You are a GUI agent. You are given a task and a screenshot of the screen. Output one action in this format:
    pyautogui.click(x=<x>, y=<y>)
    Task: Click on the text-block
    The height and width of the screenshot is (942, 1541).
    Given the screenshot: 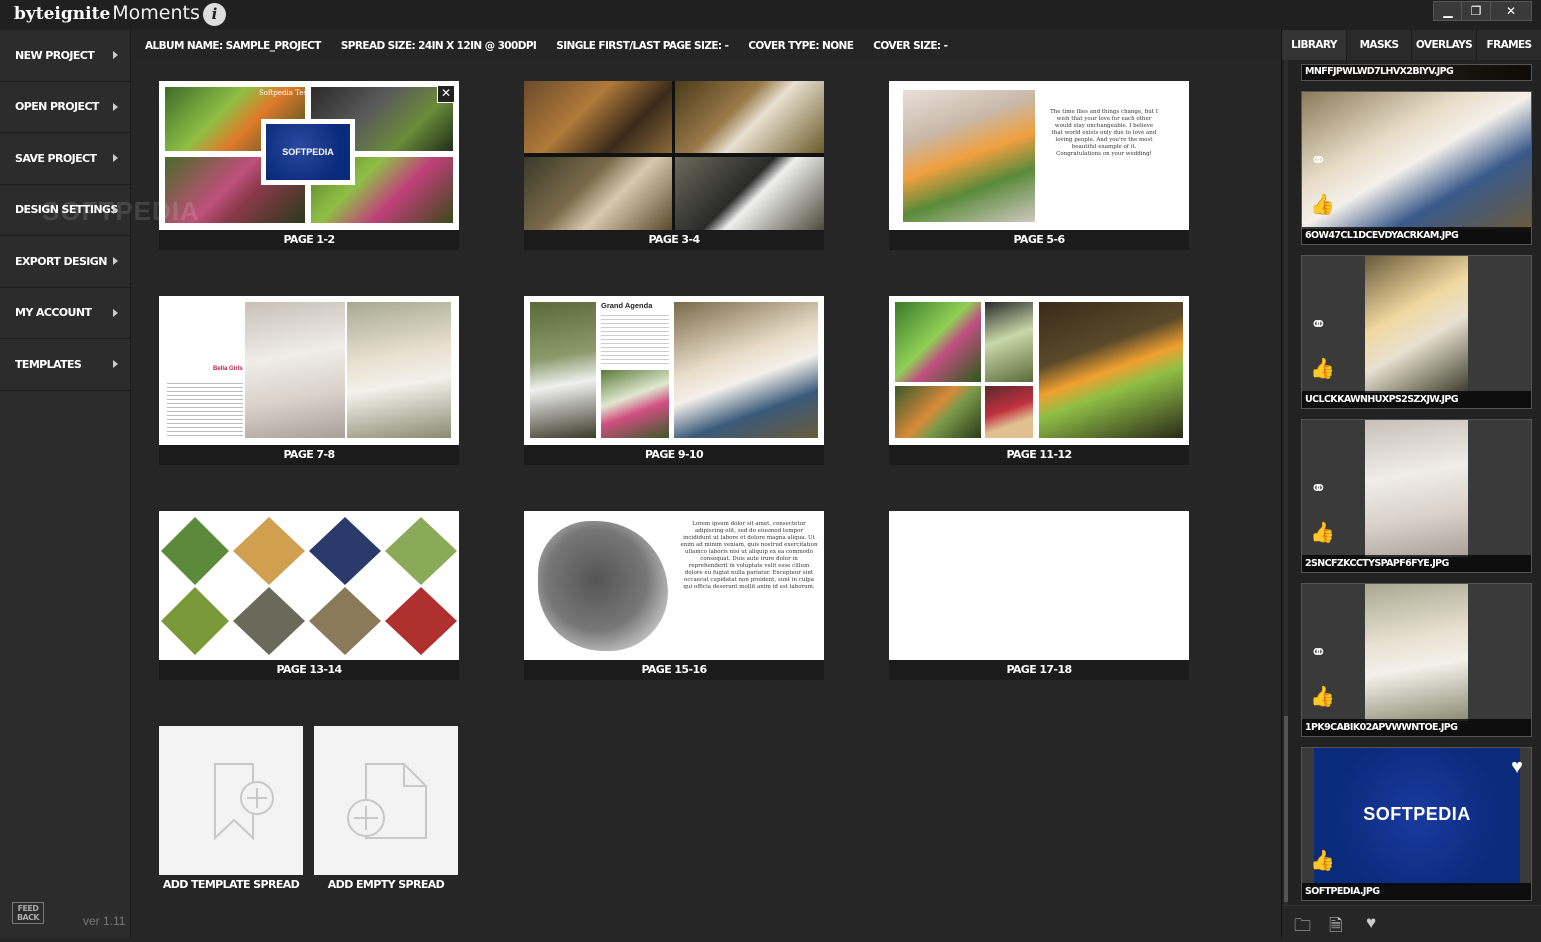 What is the action you would take?
    pyautogui.click(x=205, y=408)
    